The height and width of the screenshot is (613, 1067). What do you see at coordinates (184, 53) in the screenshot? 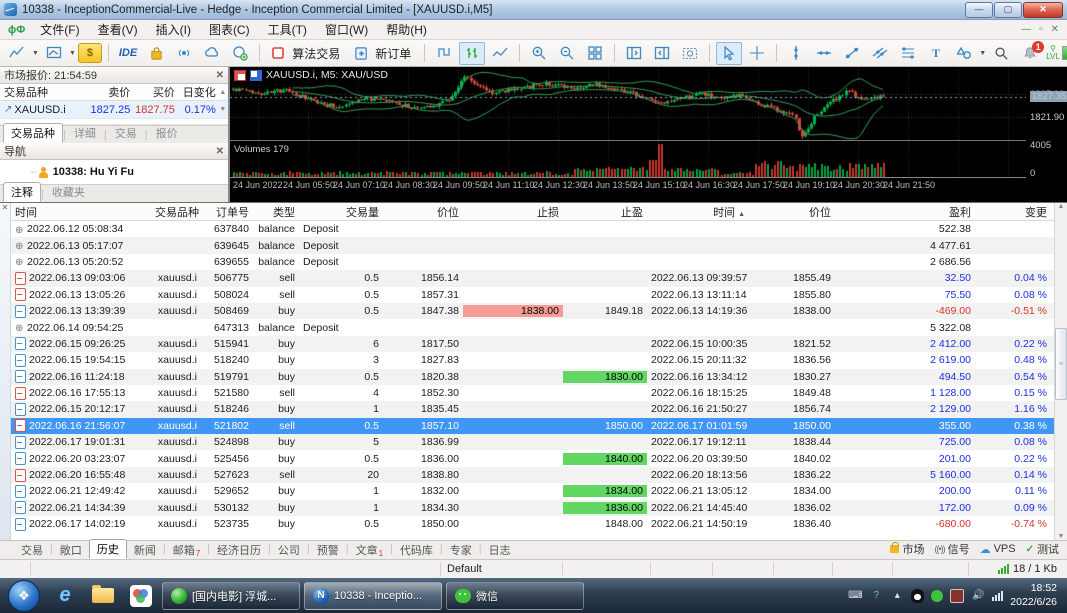
I see `signals-icon` at bounding box center [184, 53].